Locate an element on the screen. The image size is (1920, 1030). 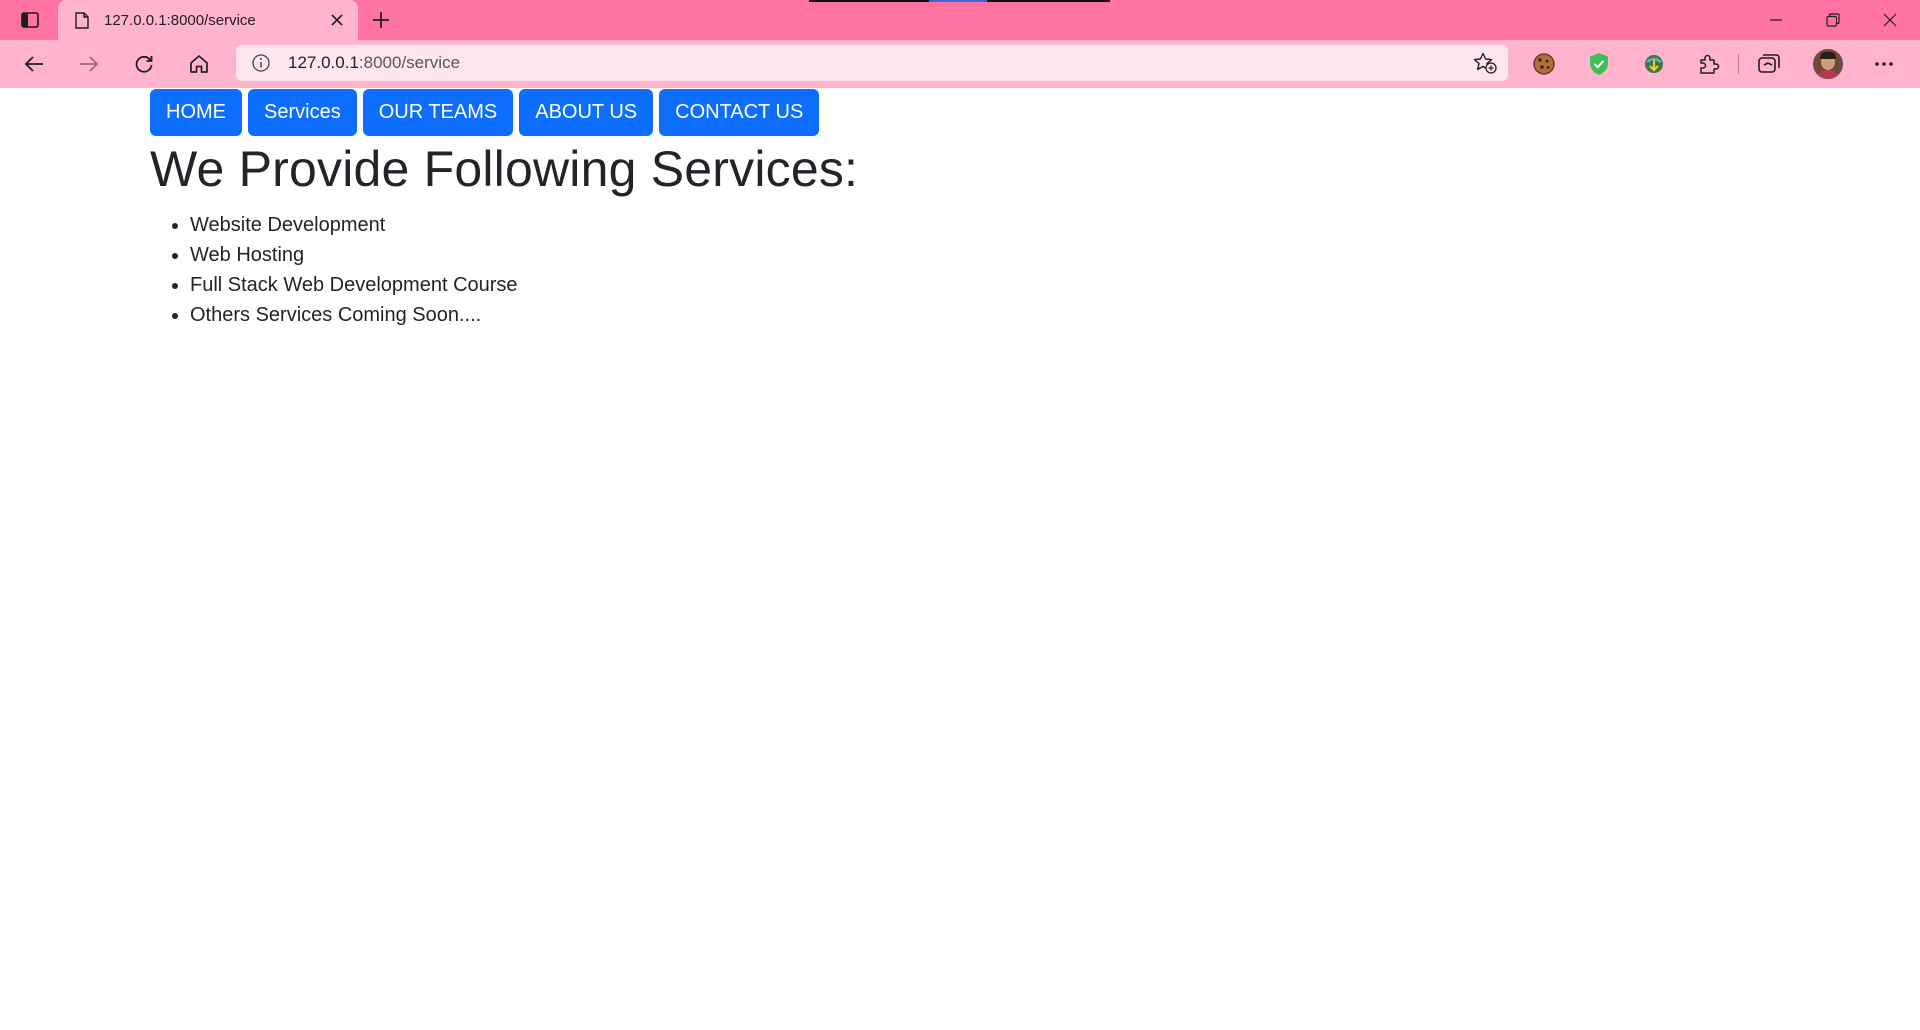
shield-extension-icon is located at coordinates (1599, 64).